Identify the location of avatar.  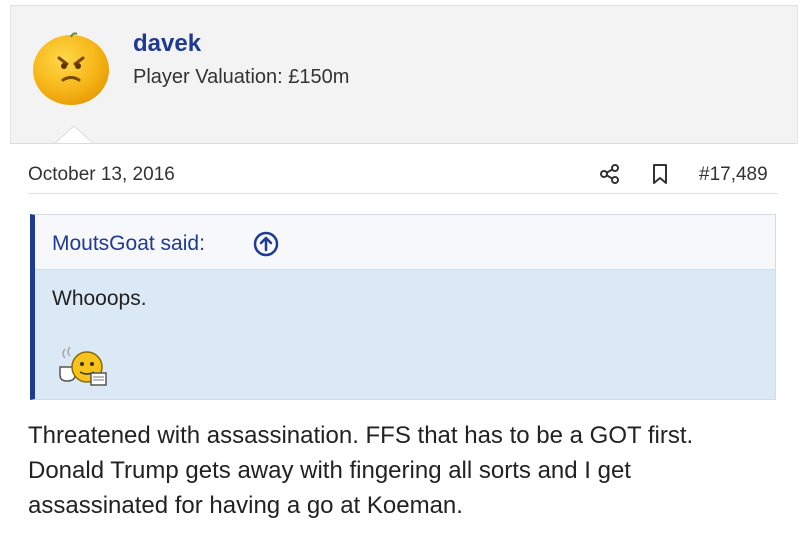
(71, 68).